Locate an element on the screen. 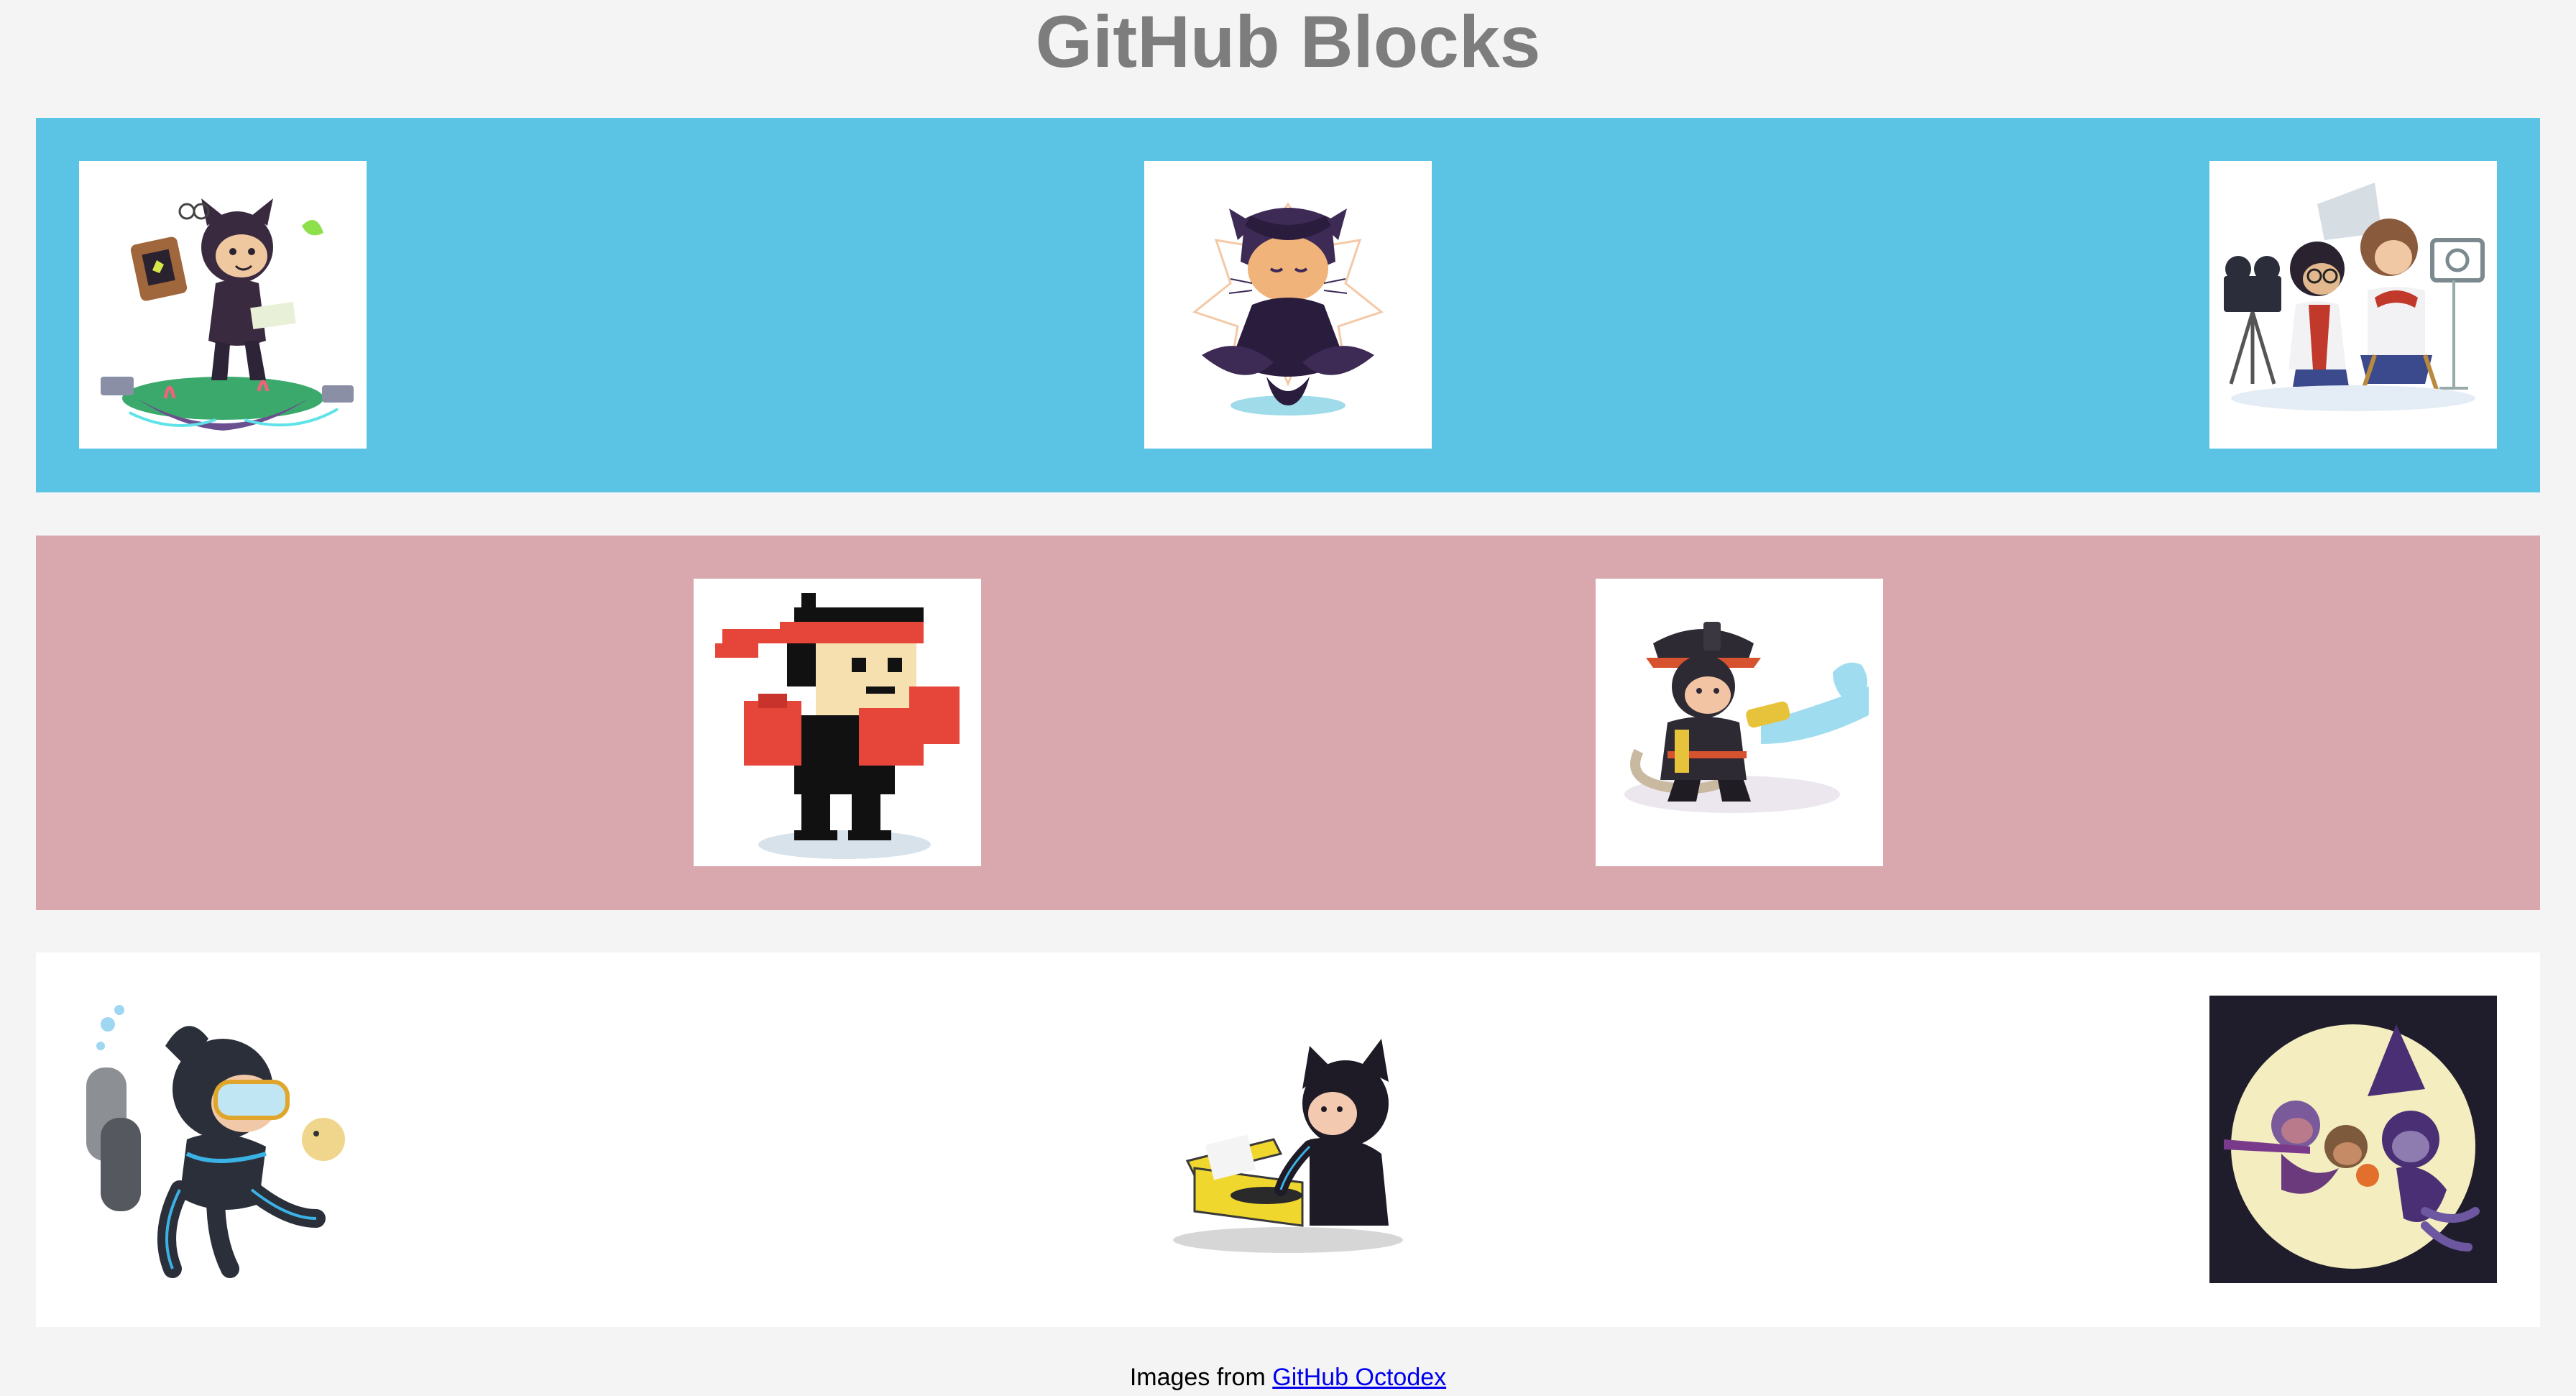  octocat-record-player-icon is located at coordinates (1288, 1139).